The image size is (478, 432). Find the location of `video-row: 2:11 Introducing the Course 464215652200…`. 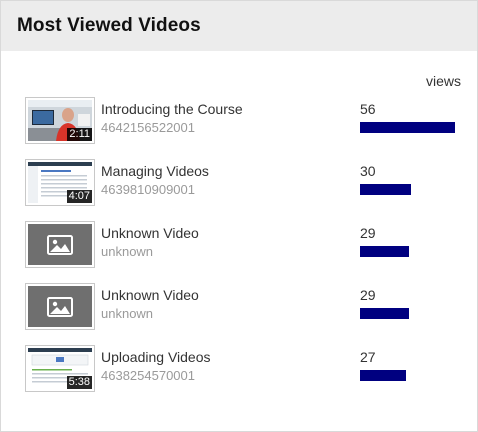

video-row: 2:11 Introducing the Course 464215652200… is located at coordinates (239, 128).